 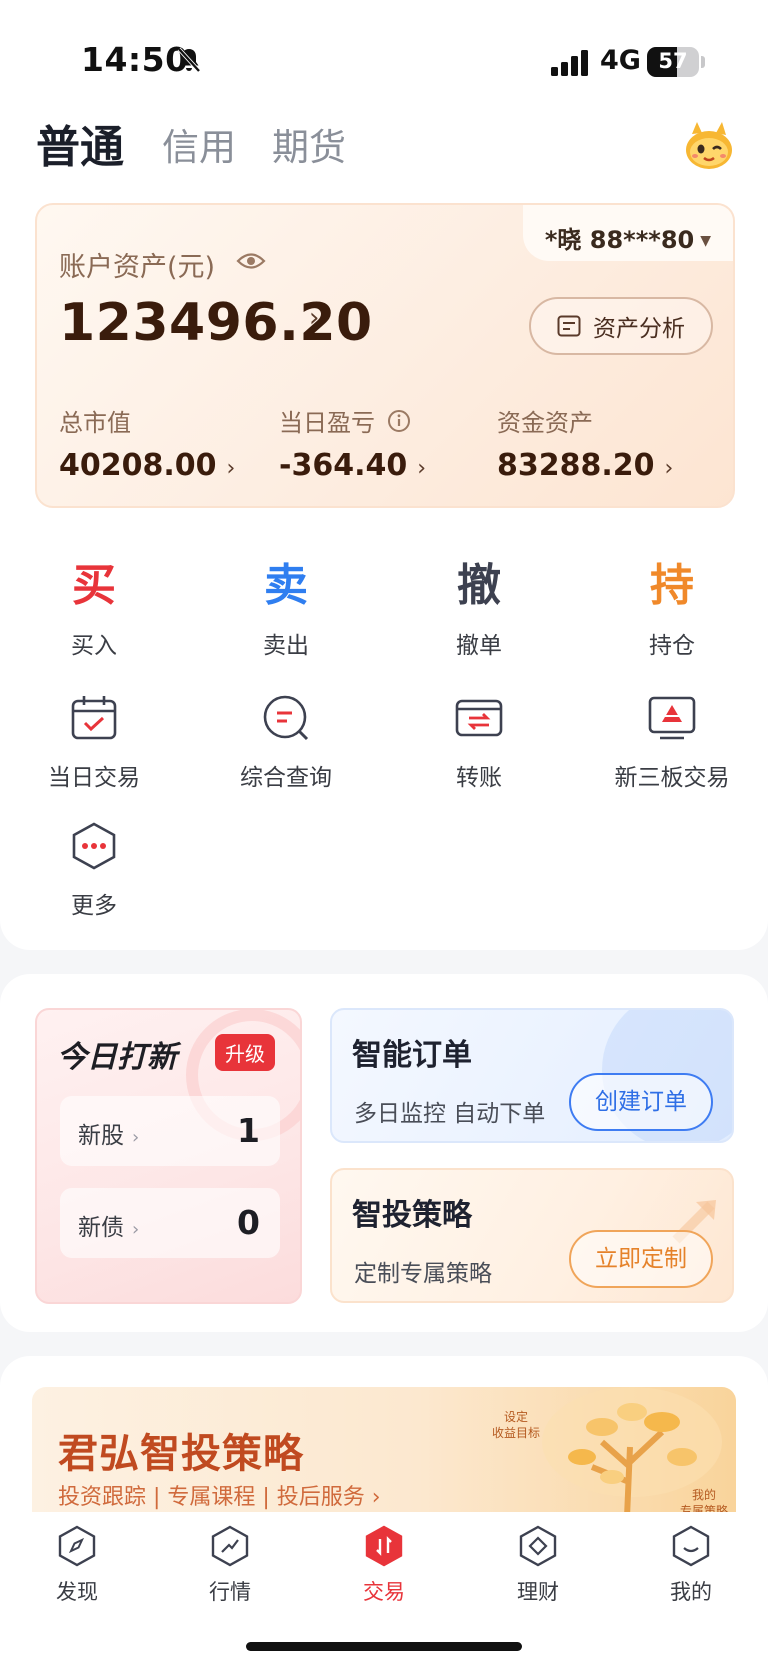 I want to click on signal-icon, so click(x=569, y=63).